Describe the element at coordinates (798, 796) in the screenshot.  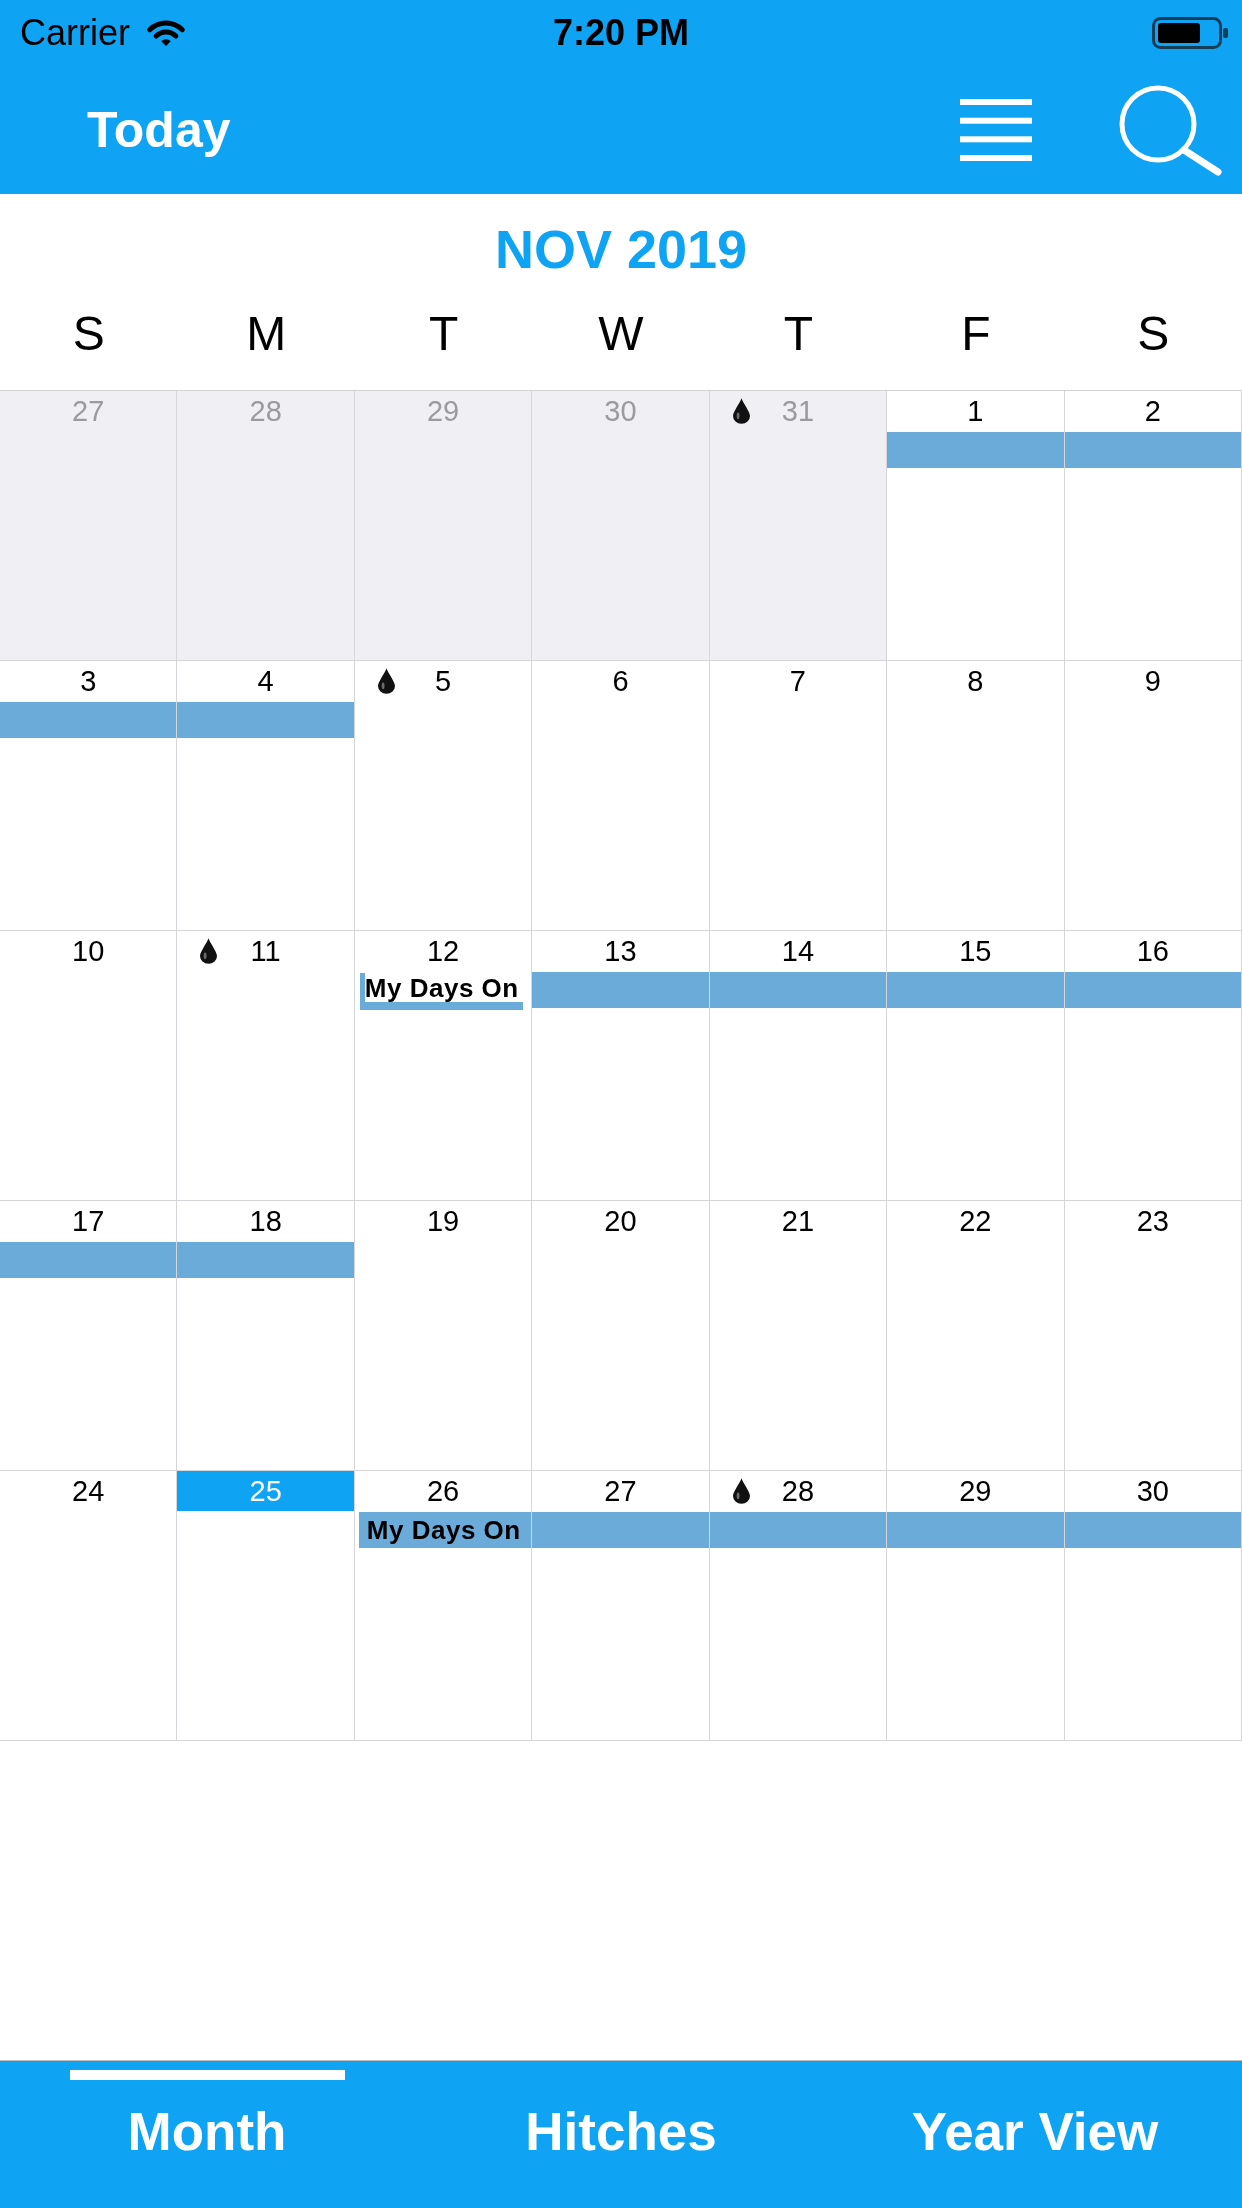
I see `day-cell: 7` at that location.